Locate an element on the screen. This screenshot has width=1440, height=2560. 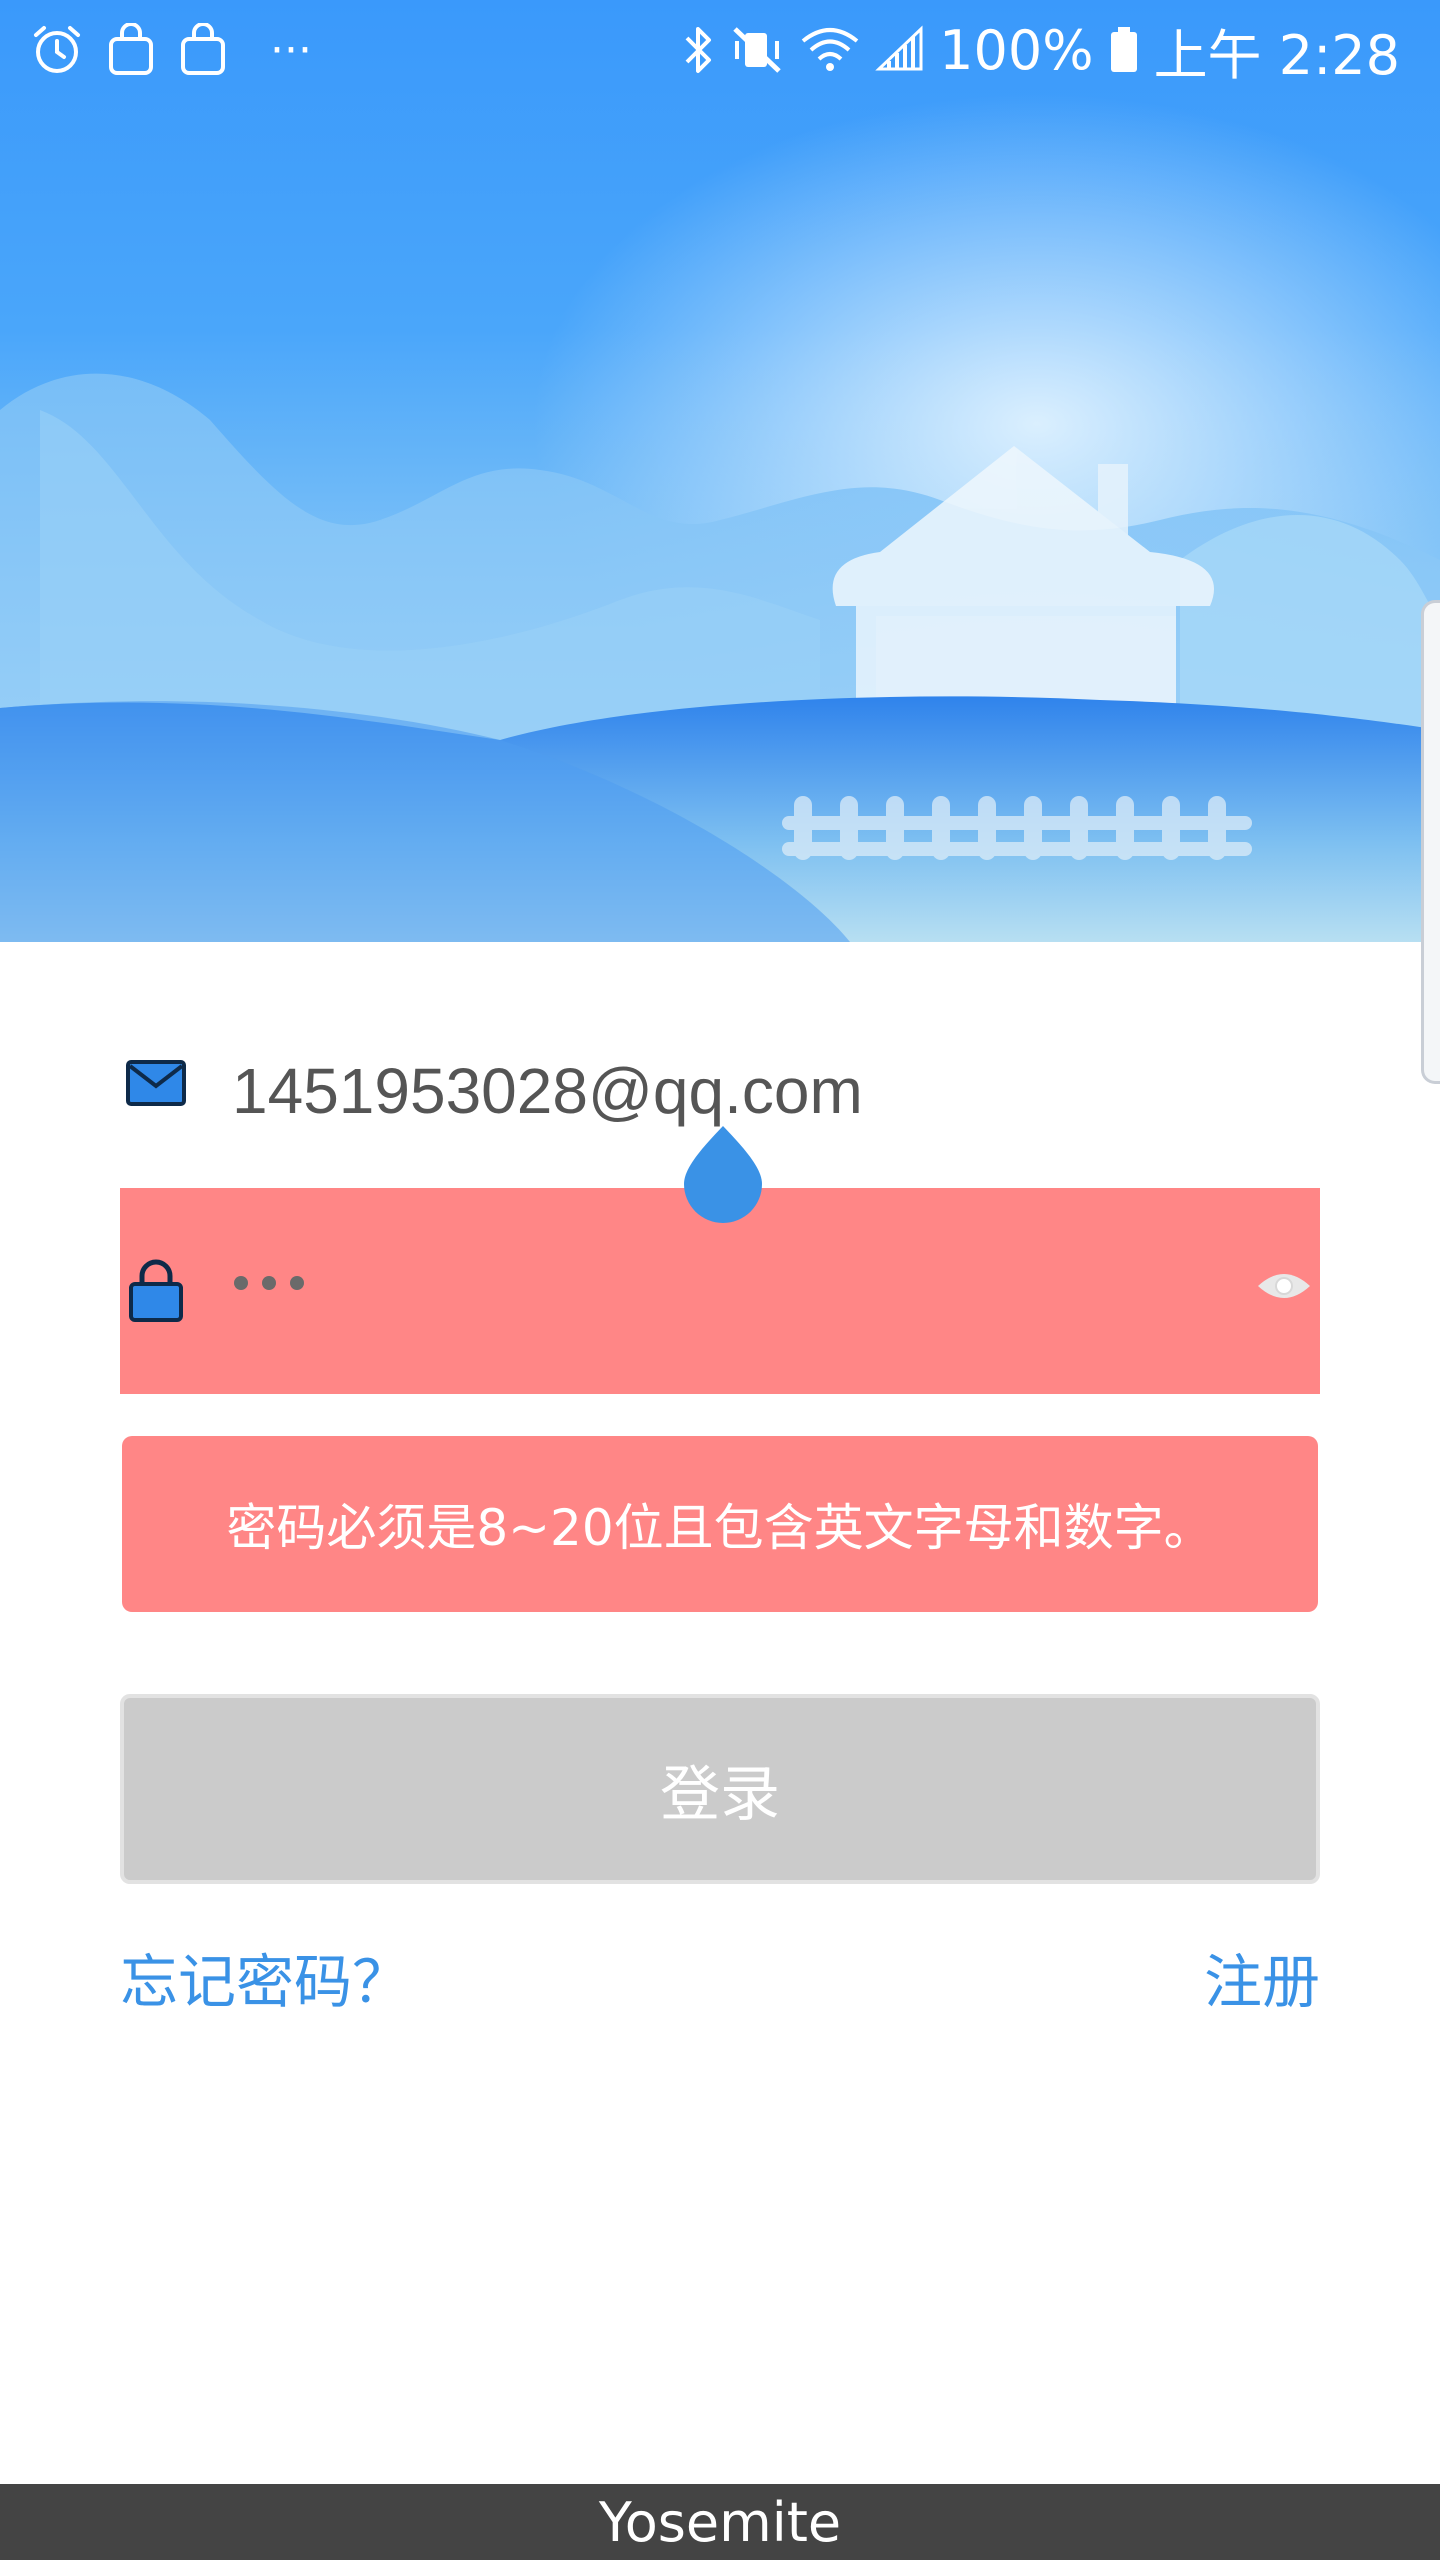
lock-icon is located at coordinates (156, 1292).